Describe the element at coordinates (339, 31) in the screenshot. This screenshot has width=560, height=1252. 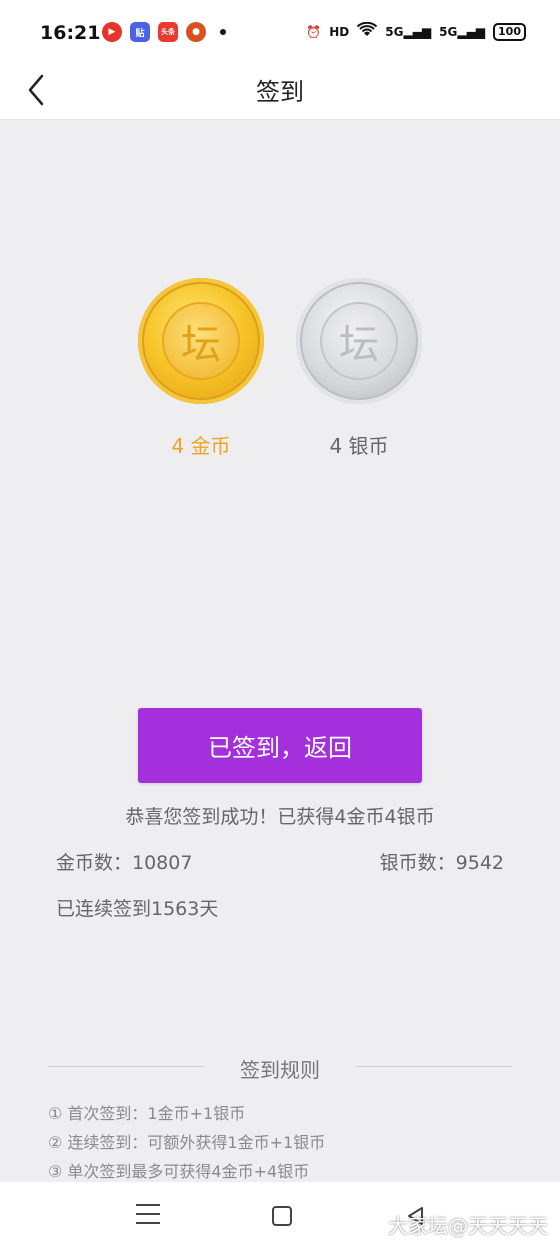
I see `hd-icon: HD` at that location.